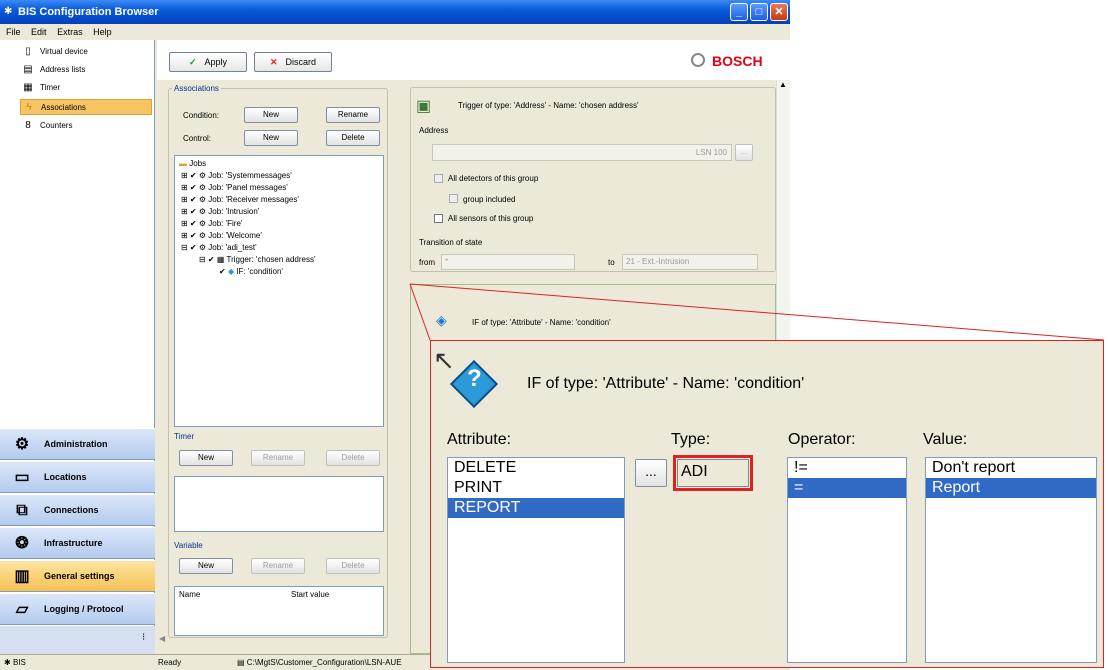 The image size is (1108, 670). I want to click on value-option-dont-report: Don't report, so click(1011, 468).